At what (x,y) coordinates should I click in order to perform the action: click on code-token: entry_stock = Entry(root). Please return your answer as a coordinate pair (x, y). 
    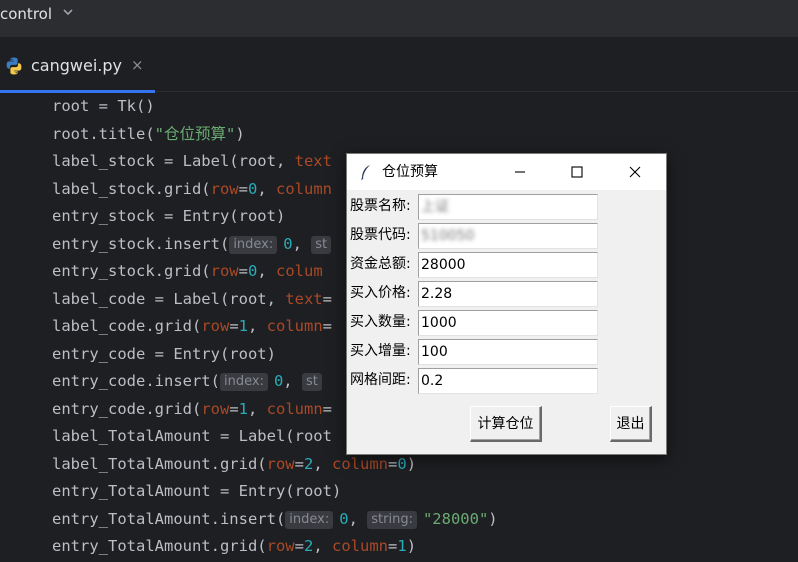
    Looking at the image, I should click on (169, 216).